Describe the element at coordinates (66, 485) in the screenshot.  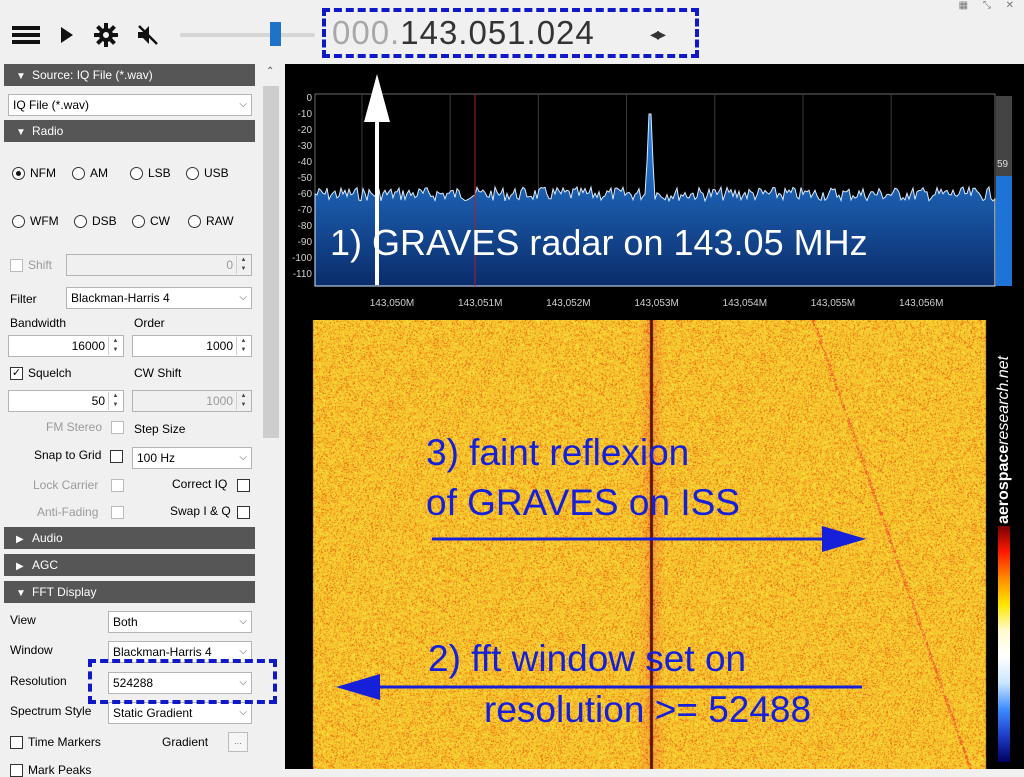
I see `lock-carrier-label: Lock Carrier` at that location.